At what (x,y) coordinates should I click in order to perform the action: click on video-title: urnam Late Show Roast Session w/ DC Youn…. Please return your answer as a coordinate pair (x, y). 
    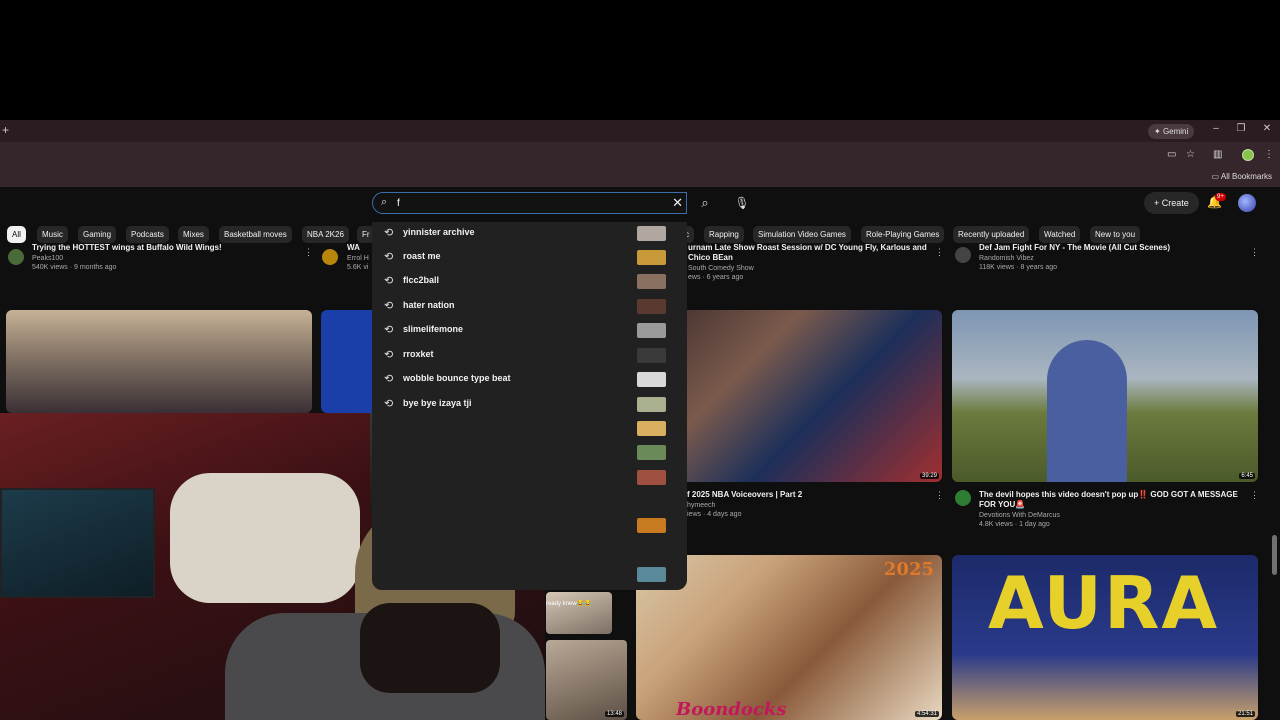
    Looking at the image, I should click on (808, 253).